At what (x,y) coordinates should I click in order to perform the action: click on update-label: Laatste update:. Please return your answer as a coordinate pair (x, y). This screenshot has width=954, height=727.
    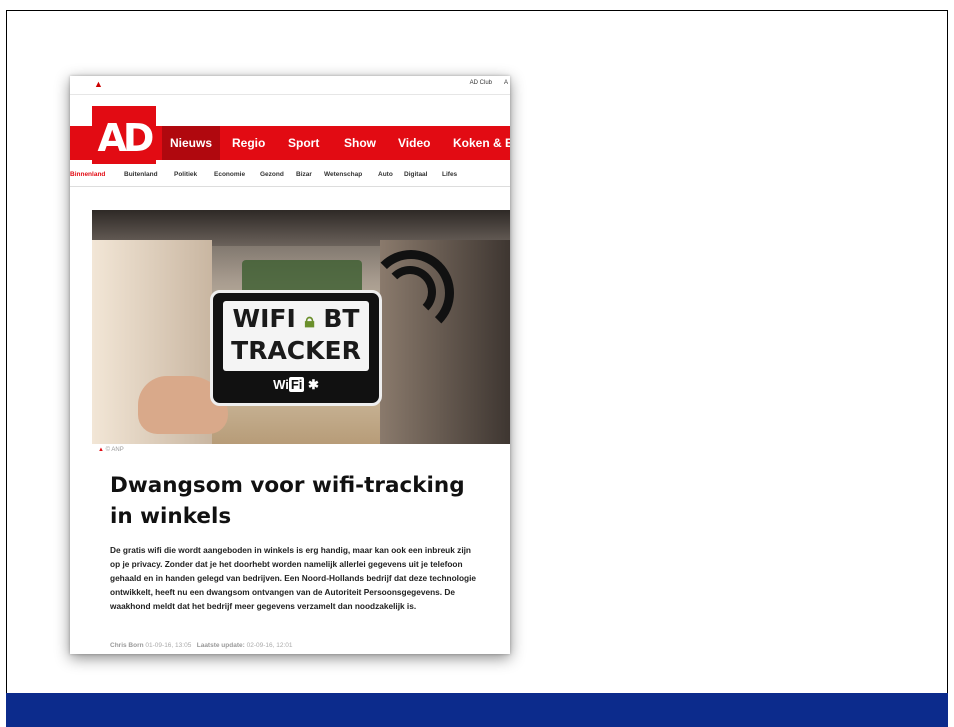
    Looking at the image, I should click on (220, 645).